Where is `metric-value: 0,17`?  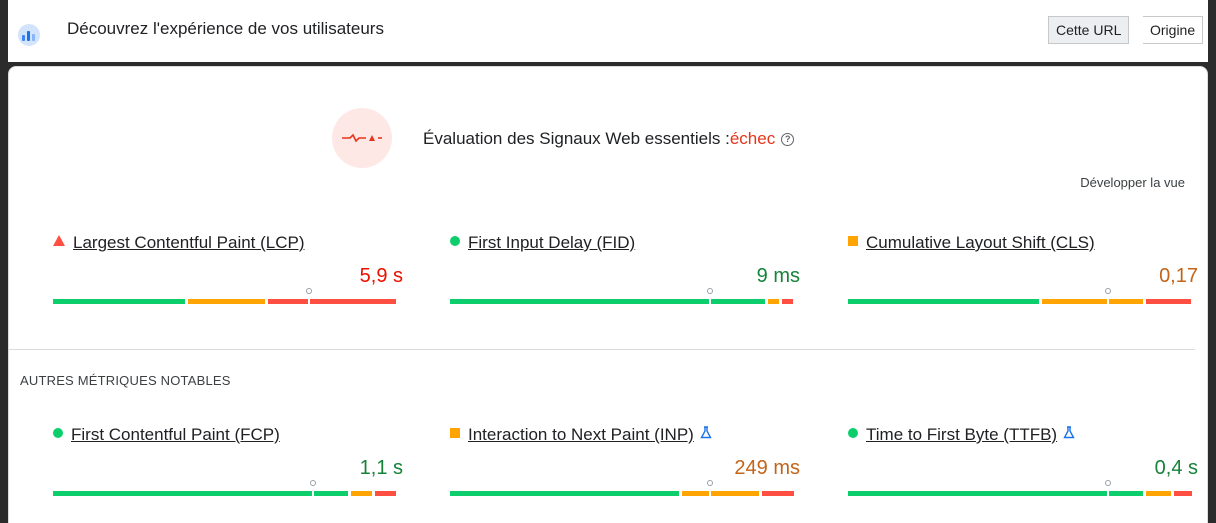 metric-value: 0,17 is located at coordinates (1178, 276).